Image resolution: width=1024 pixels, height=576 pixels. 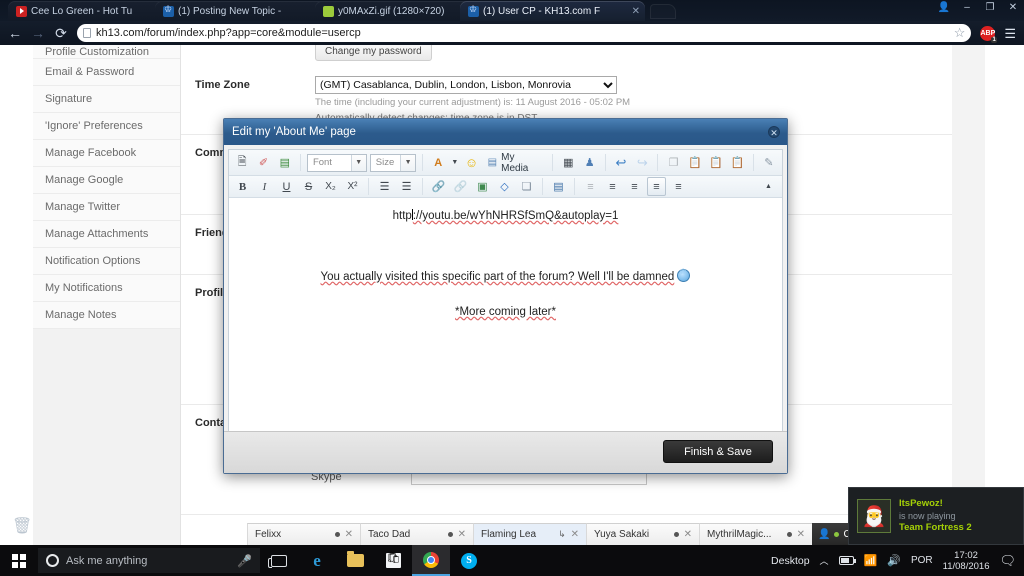 What do you see at coordinates (990, 7) in the screenshot?
I see `maximize-button: ❐` at bounding box center [990, 7].